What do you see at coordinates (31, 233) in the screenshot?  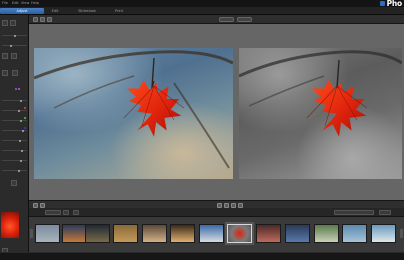 I see `scroll-left-icon` at bounding box center [31, 233].